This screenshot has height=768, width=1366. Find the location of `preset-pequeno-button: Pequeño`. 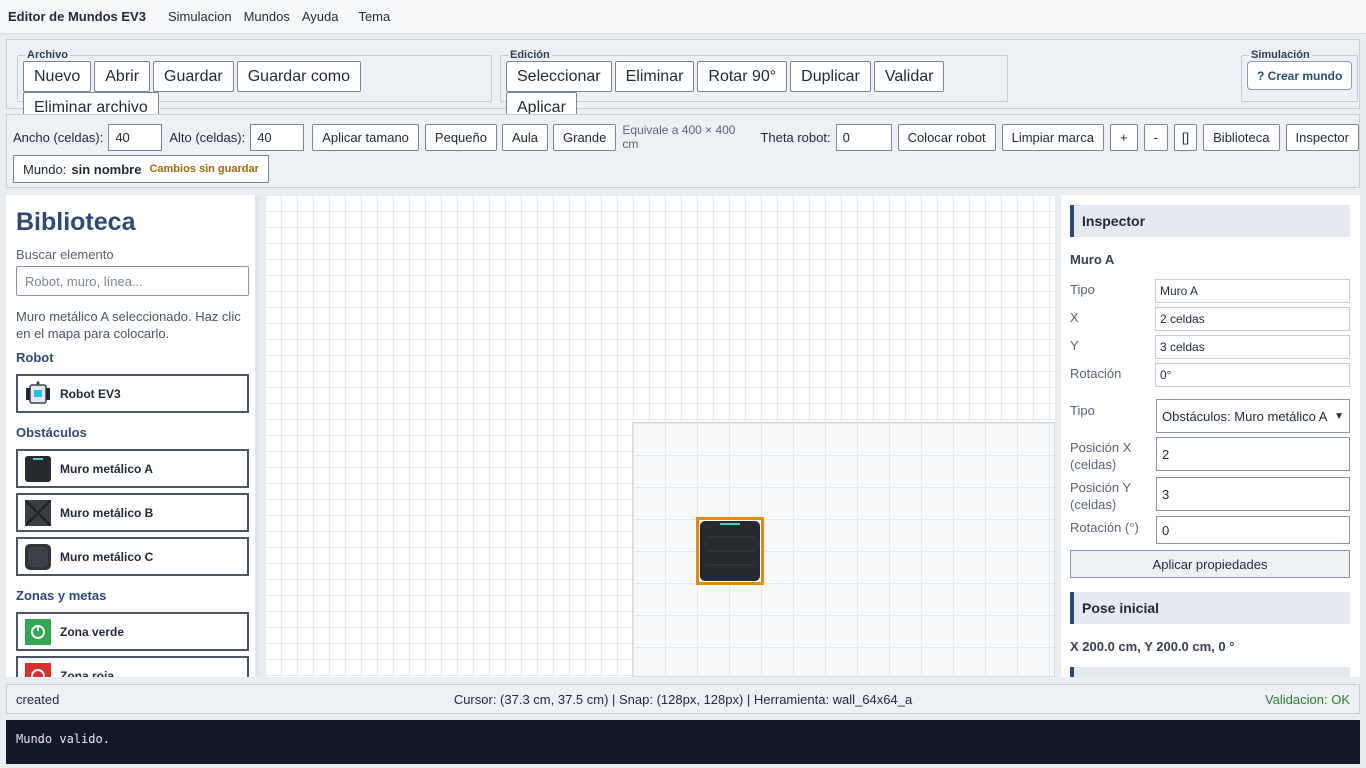

preset-pequeno-button: Pequeño is located at coordinates (460, 137).